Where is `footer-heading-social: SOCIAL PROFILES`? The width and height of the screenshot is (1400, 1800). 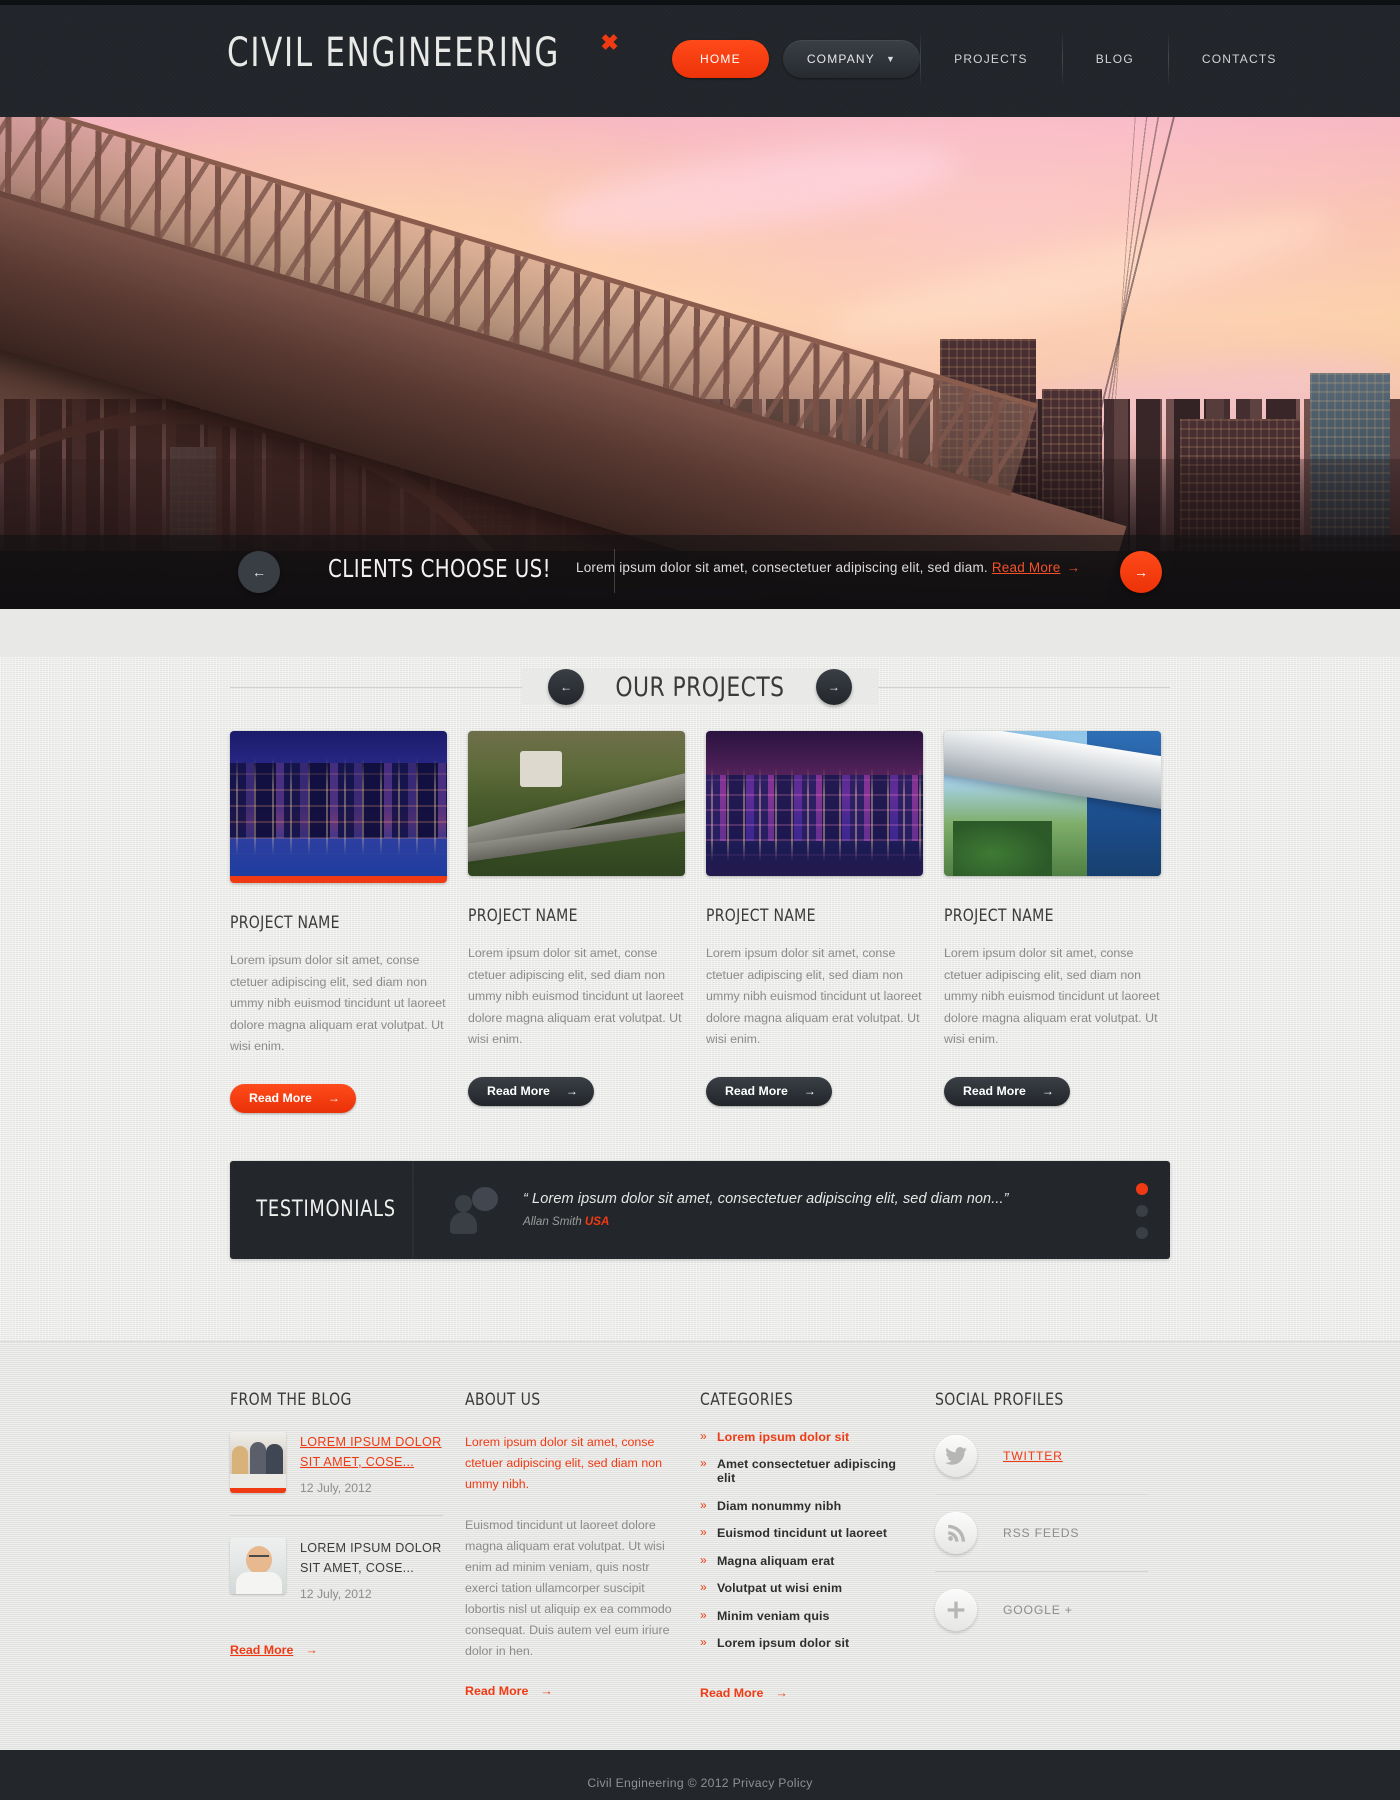 footer-heading-social: SOCIAL PROFILES is located at coordinates (999, 1399).